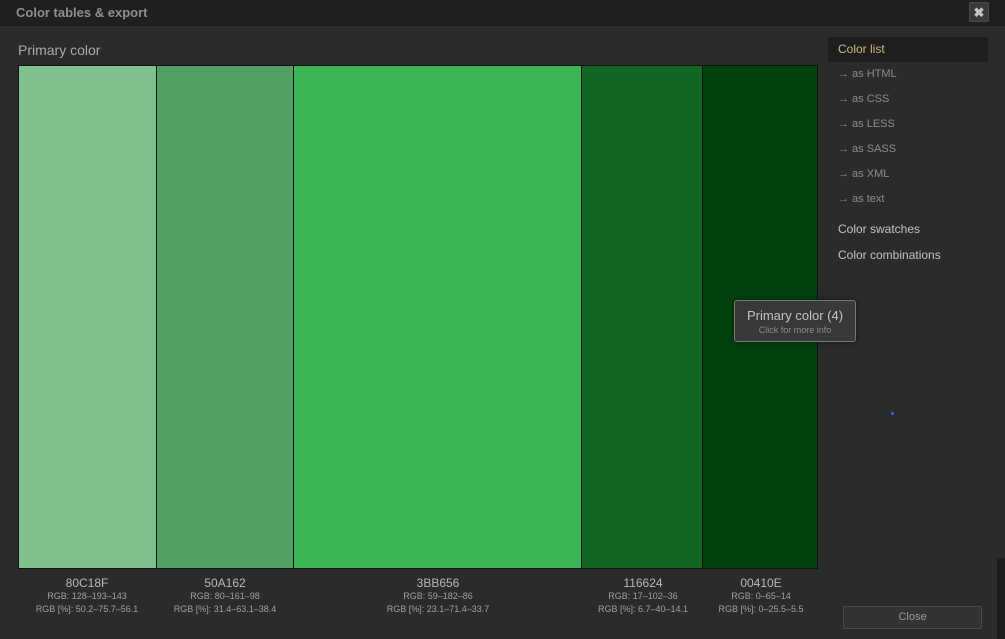  Describe the element at coordinates (761, 609) in the screenshot. I see `swatch-rgb-percent: RGB [%]: 0–25.5–5.5` at that location.